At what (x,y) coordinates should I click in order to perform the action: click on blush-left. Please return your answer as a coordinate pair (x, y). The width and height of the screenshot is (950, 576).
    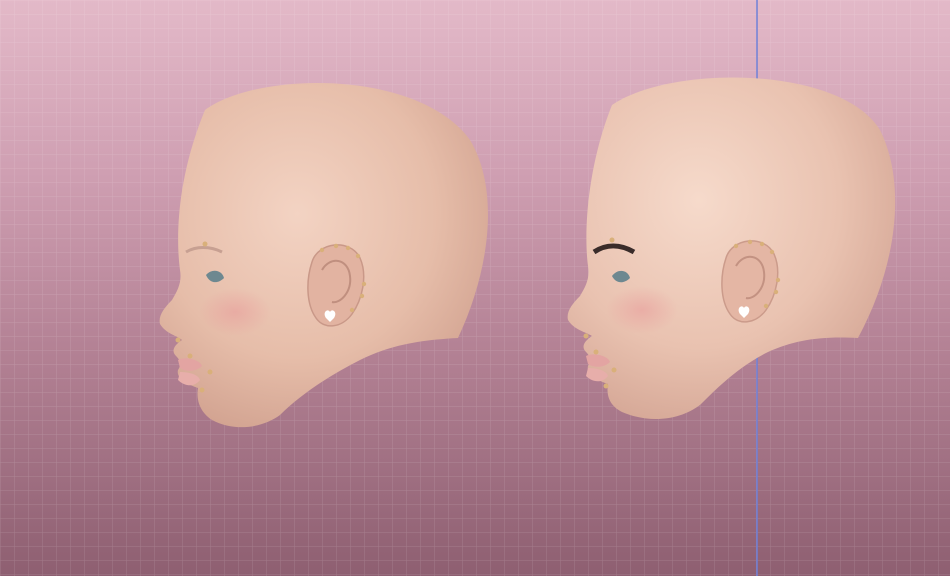
    Looking at the image, I should click on (235, 312).